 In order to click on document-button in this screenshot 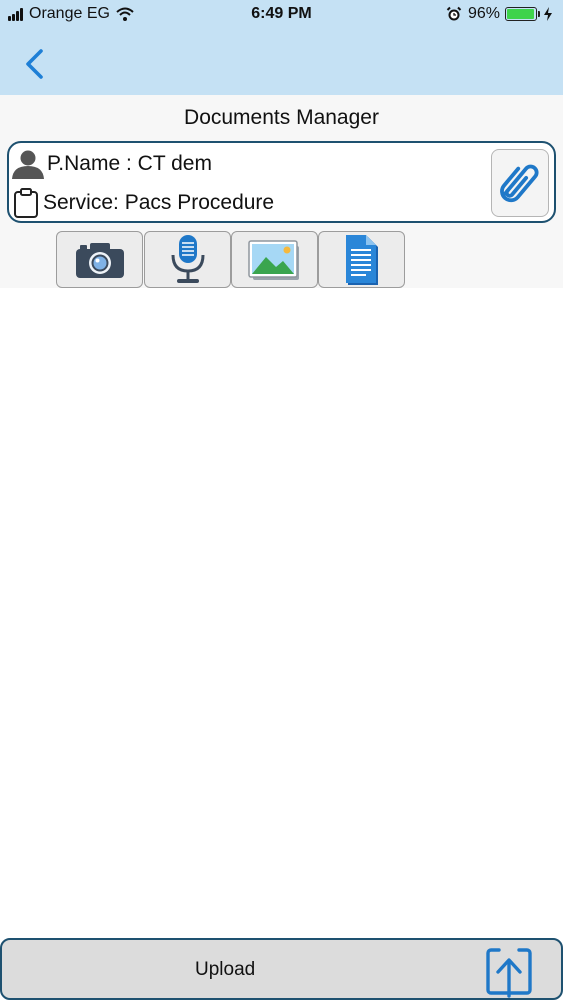, I will do `click(361, 259)`.